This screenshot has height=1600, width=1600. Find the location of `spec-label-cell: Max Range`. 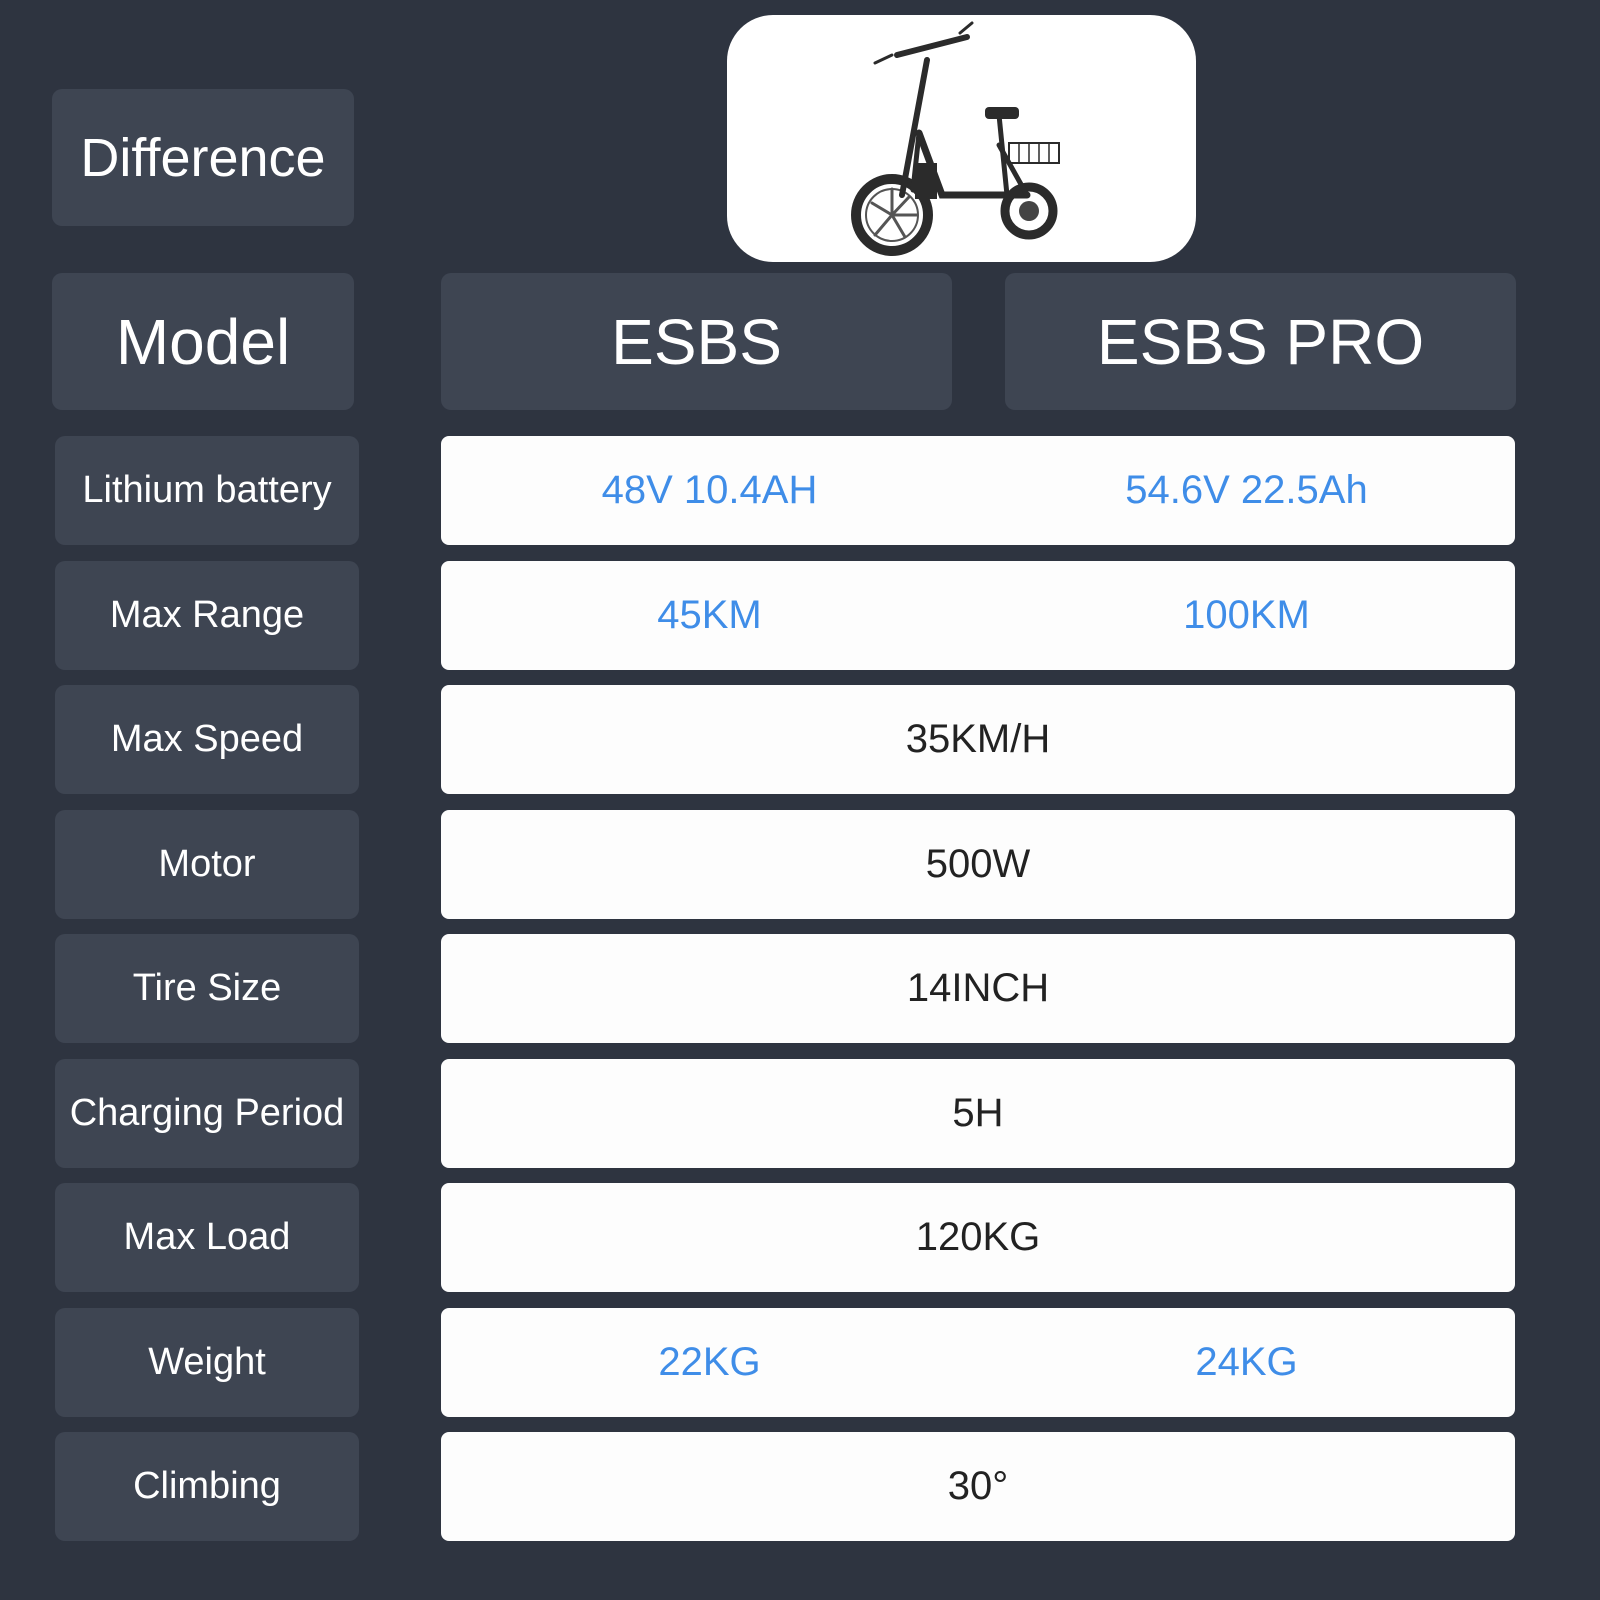

spec-label-cell: Max Range is located at coordinates (207, 615).